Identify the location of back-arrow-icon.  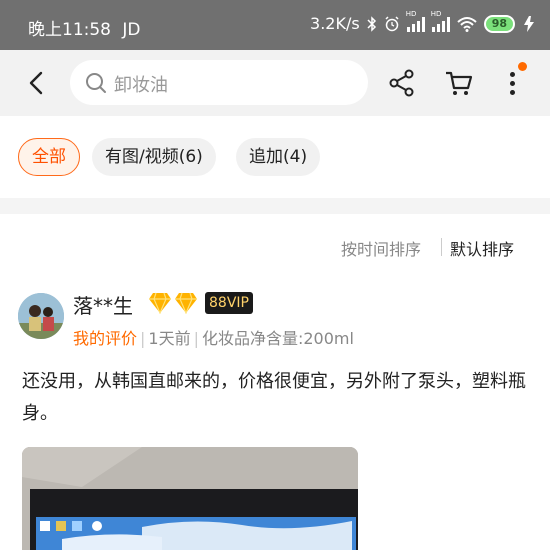
(37, 83).